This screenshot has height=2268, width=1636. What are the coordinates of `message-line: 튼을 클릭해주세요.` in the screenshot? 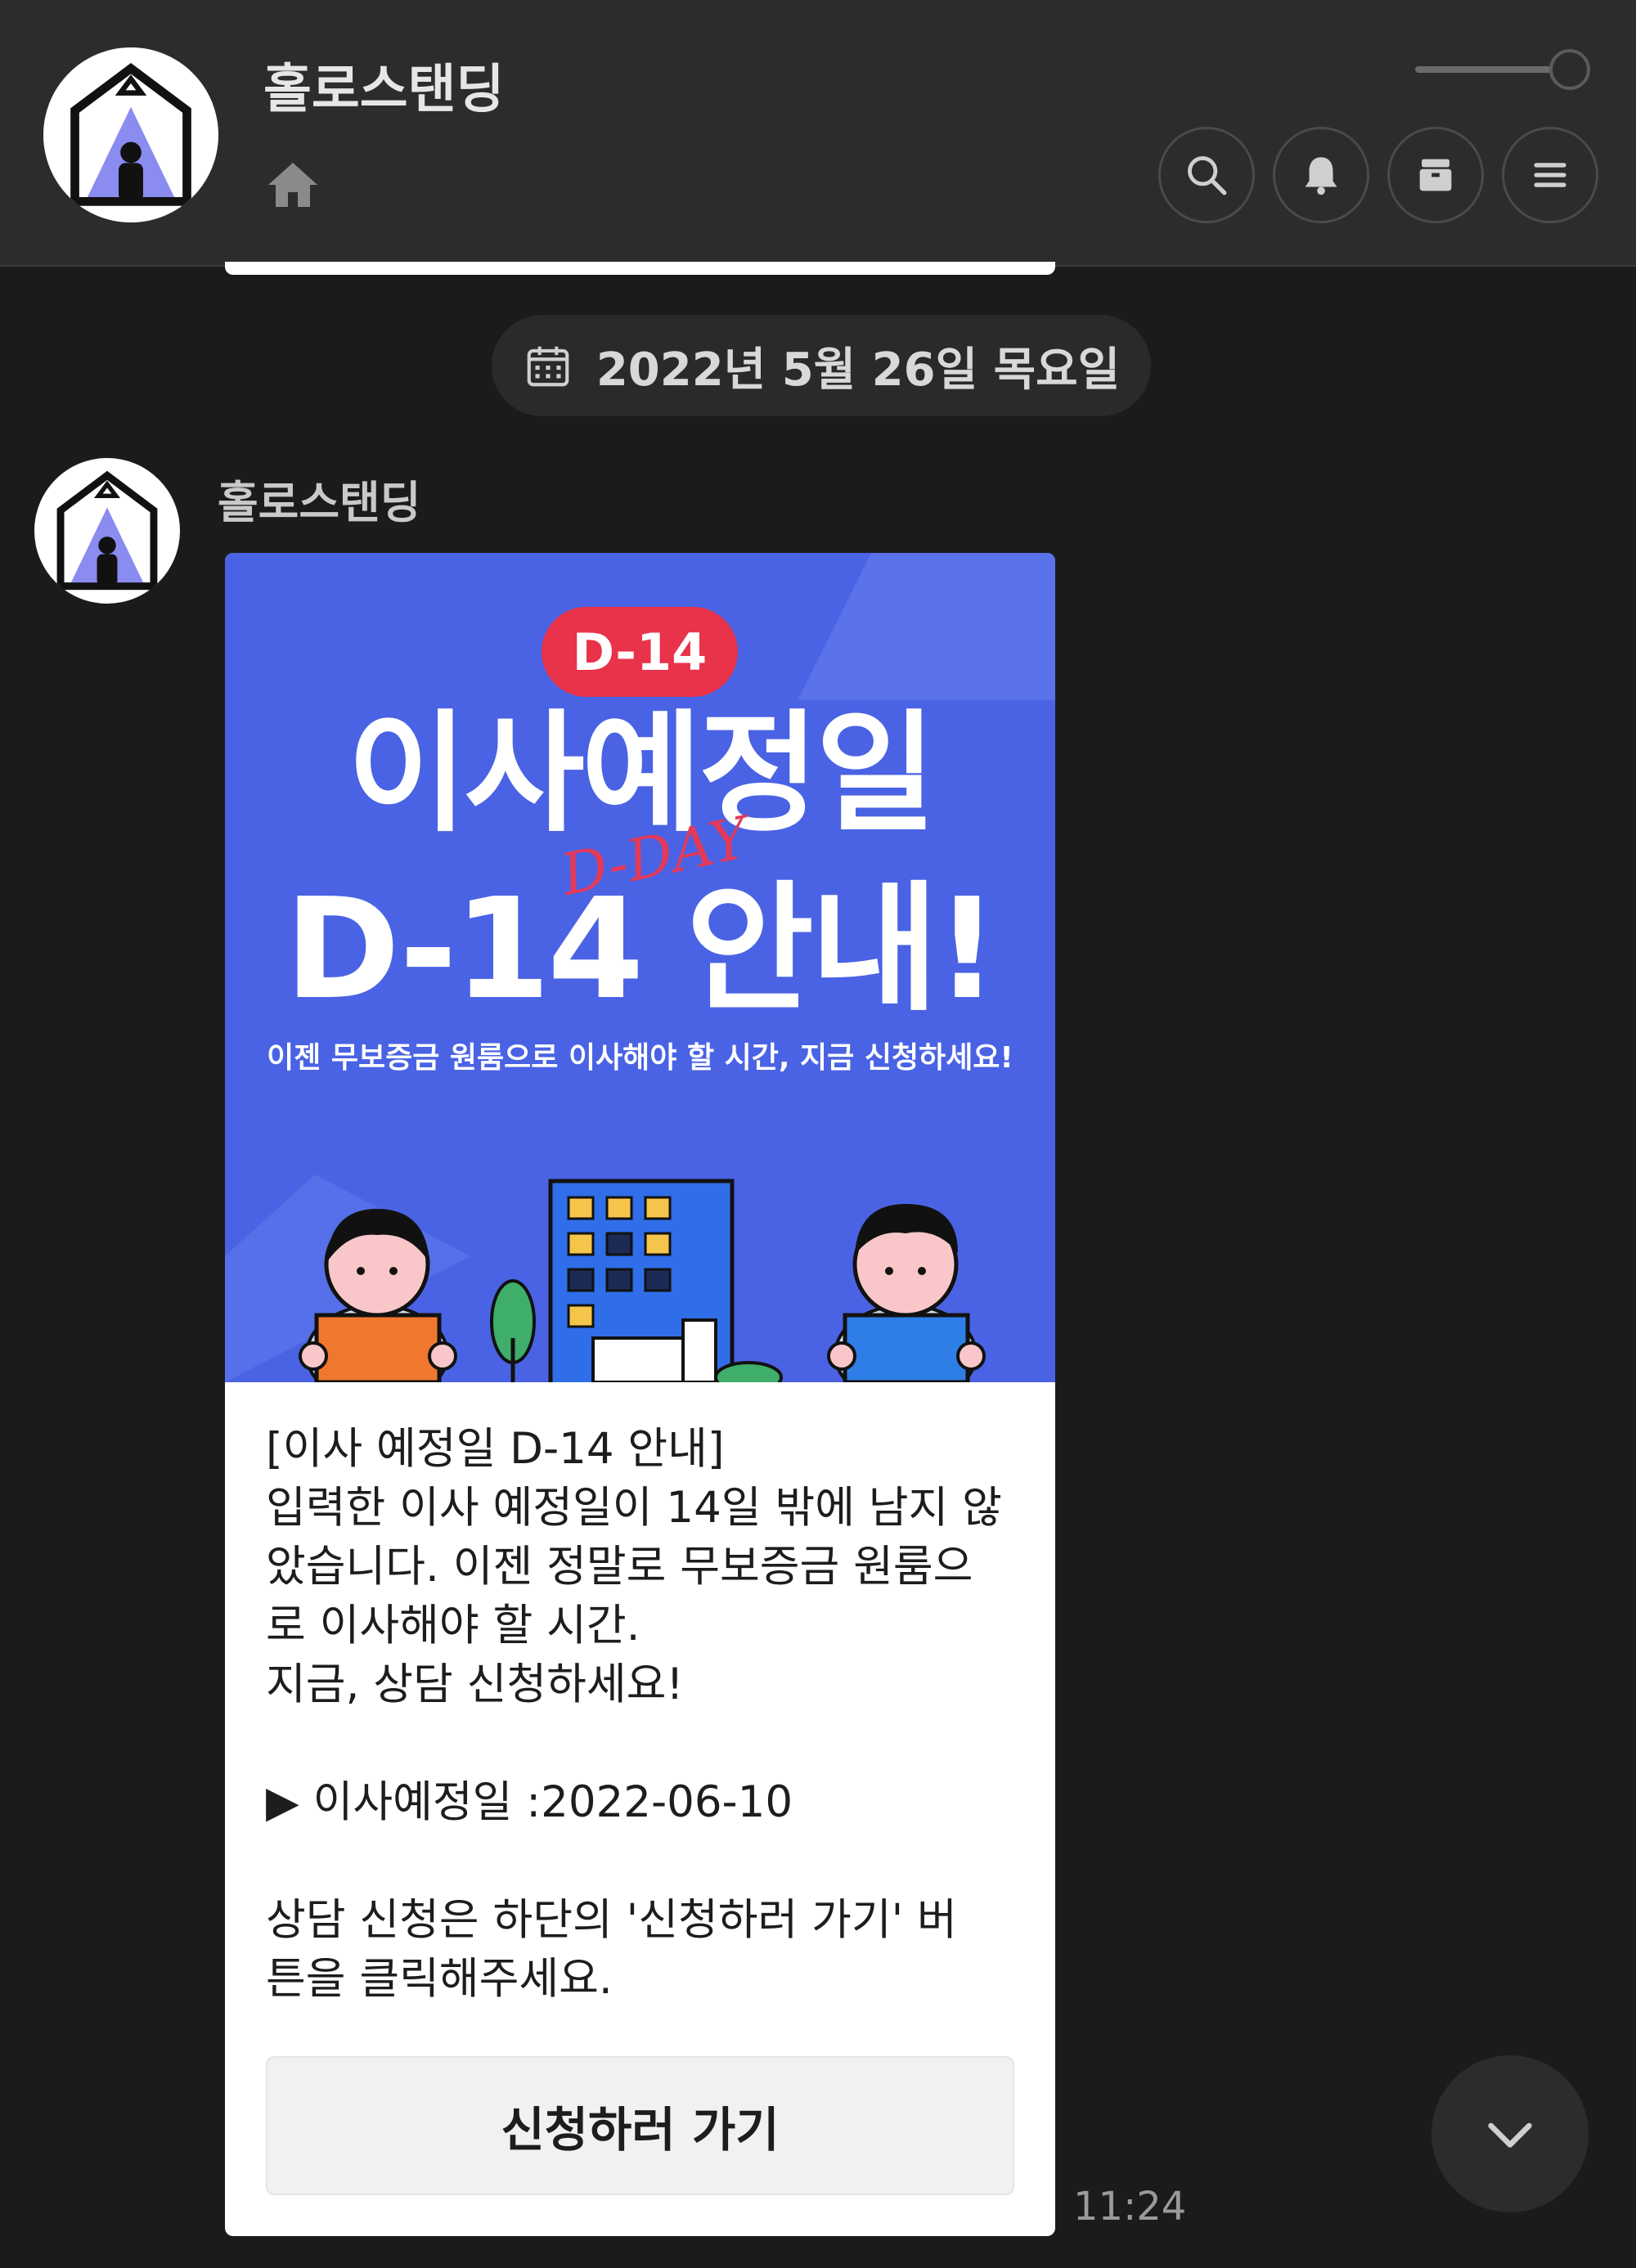 It's located at (439, 1979).